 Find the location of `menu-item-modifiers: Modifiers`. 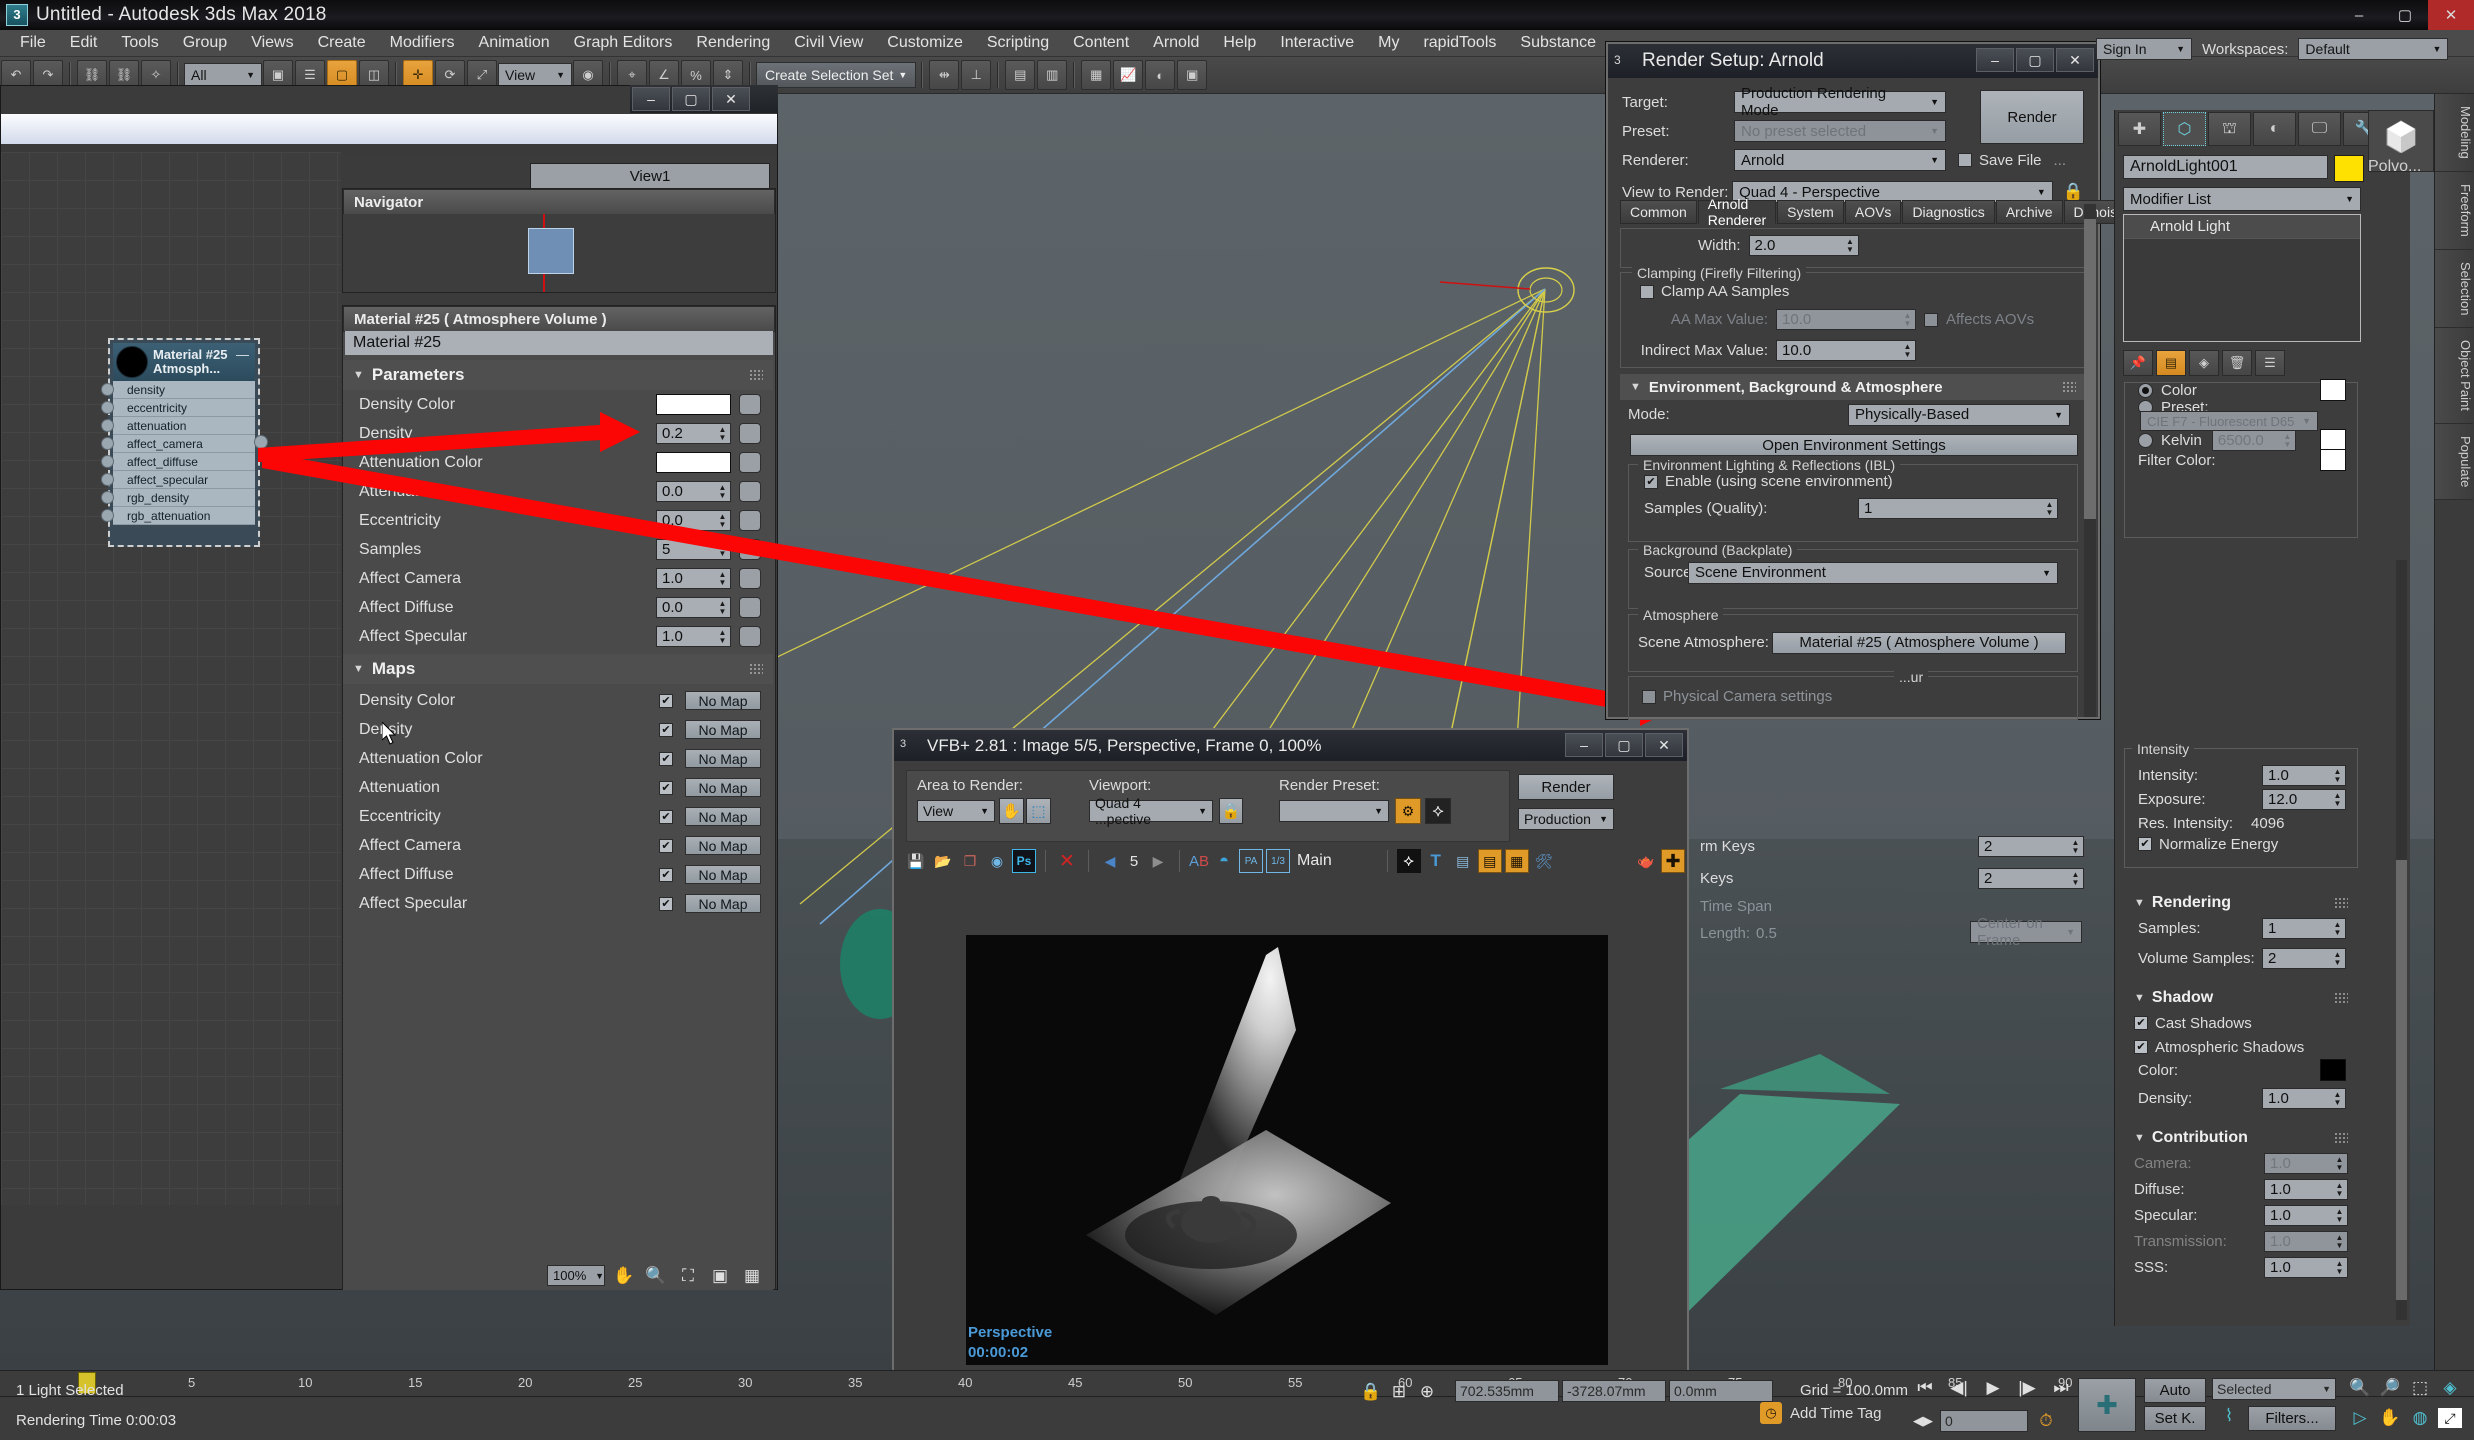

menu-item-modifiers: Modifiers is located at coordinates (422, 43).